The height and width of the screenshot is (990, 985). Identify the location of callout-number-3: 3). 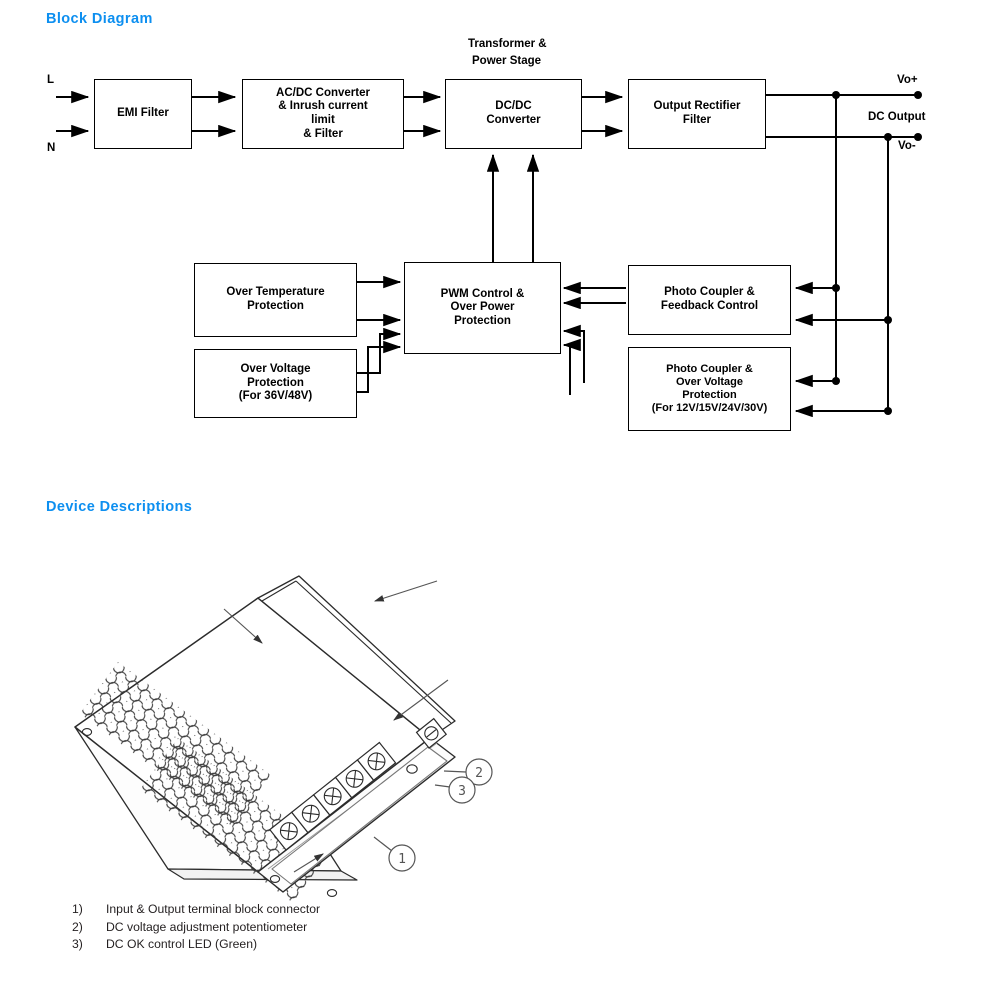
(77, 944).